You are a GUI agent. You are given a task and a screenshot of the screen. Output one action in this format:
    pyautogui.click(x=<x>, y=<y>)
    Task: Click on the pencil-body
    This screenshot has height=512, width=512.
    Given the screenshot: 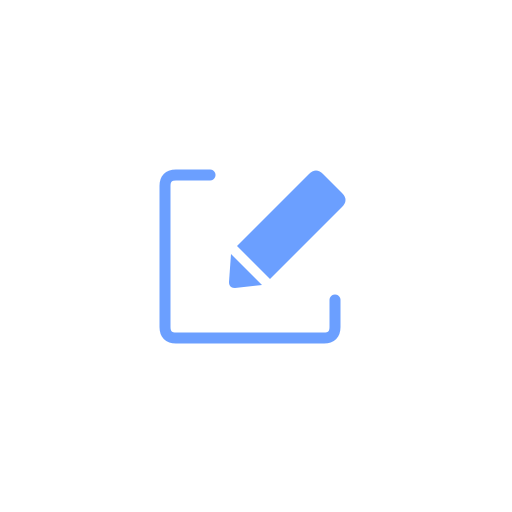 What is the action you would take?
    pyautogui.click(x=291, y=224)
    